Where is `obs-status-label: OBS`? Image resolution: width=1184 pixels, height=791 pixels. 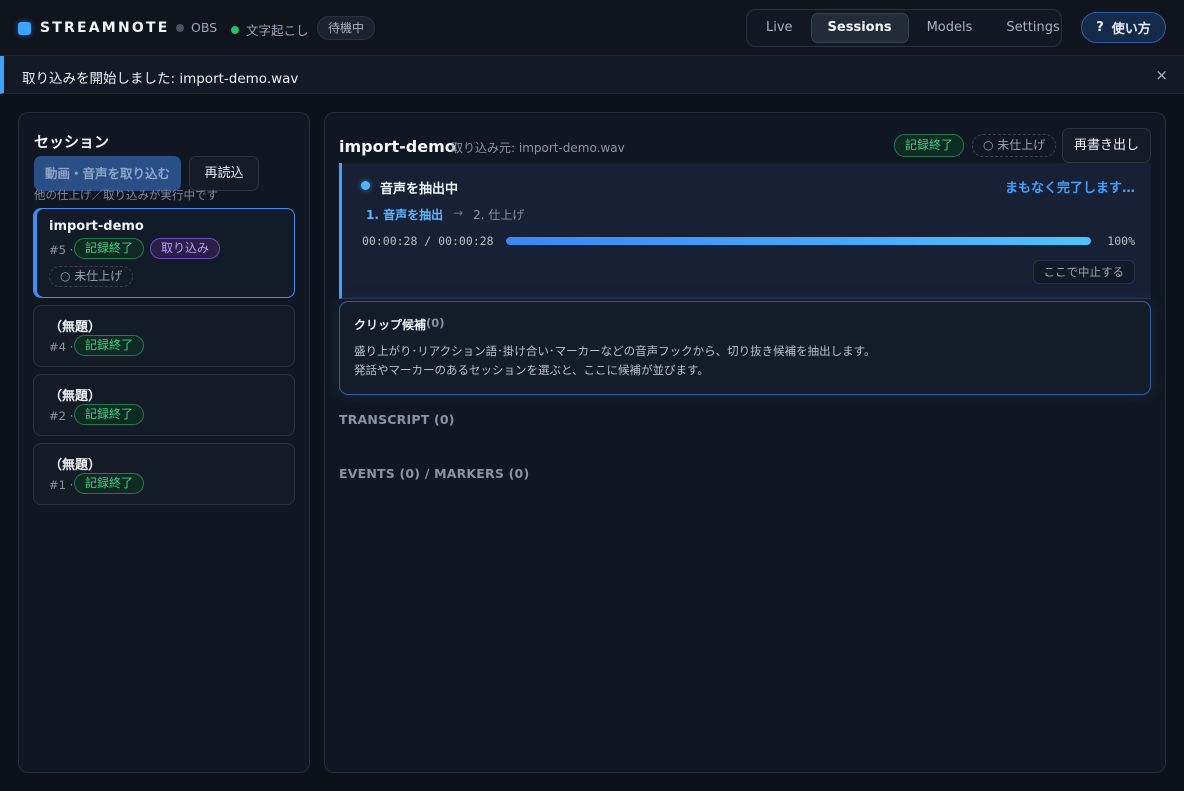
obs-status-label: OBS is located at coordinates (204, 27).